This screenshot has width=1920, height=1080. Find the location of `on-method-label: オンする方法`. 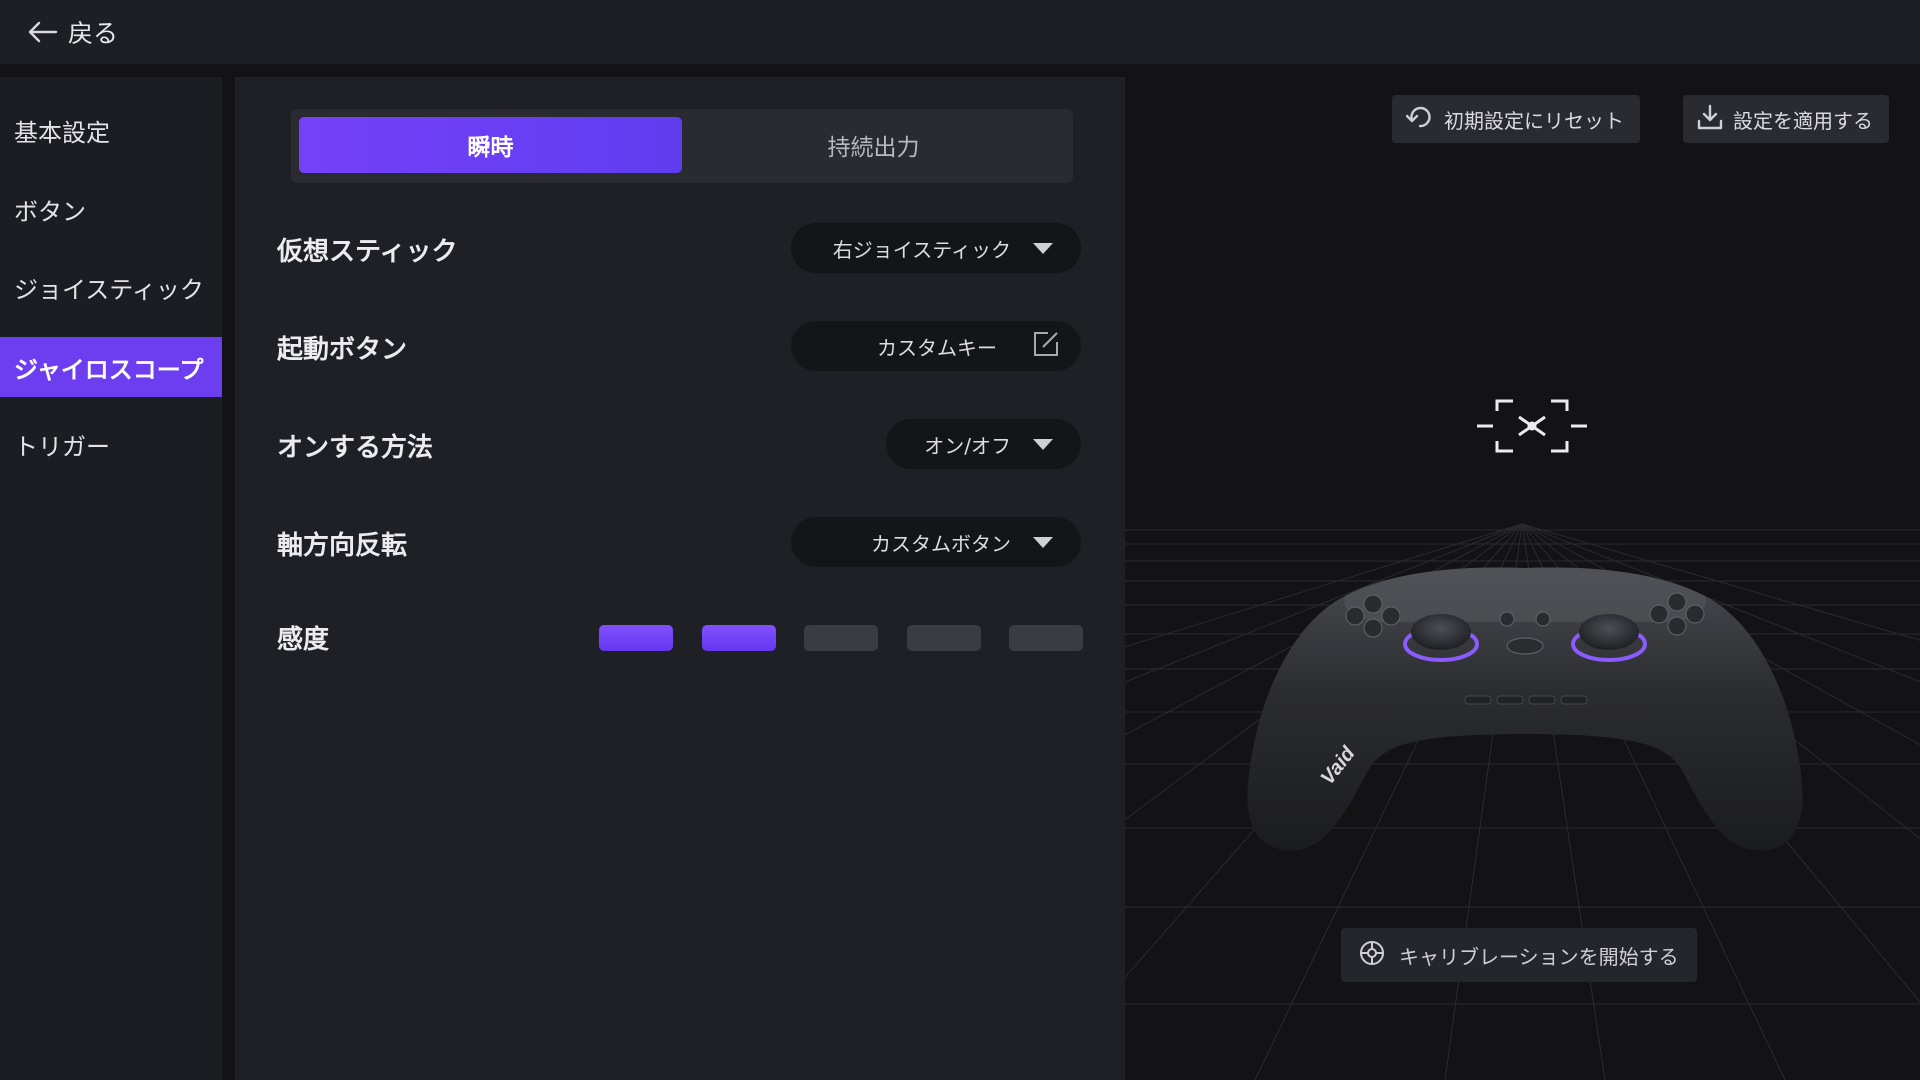

on-method-label: オンする方法 is located at coordinates (355, 448).